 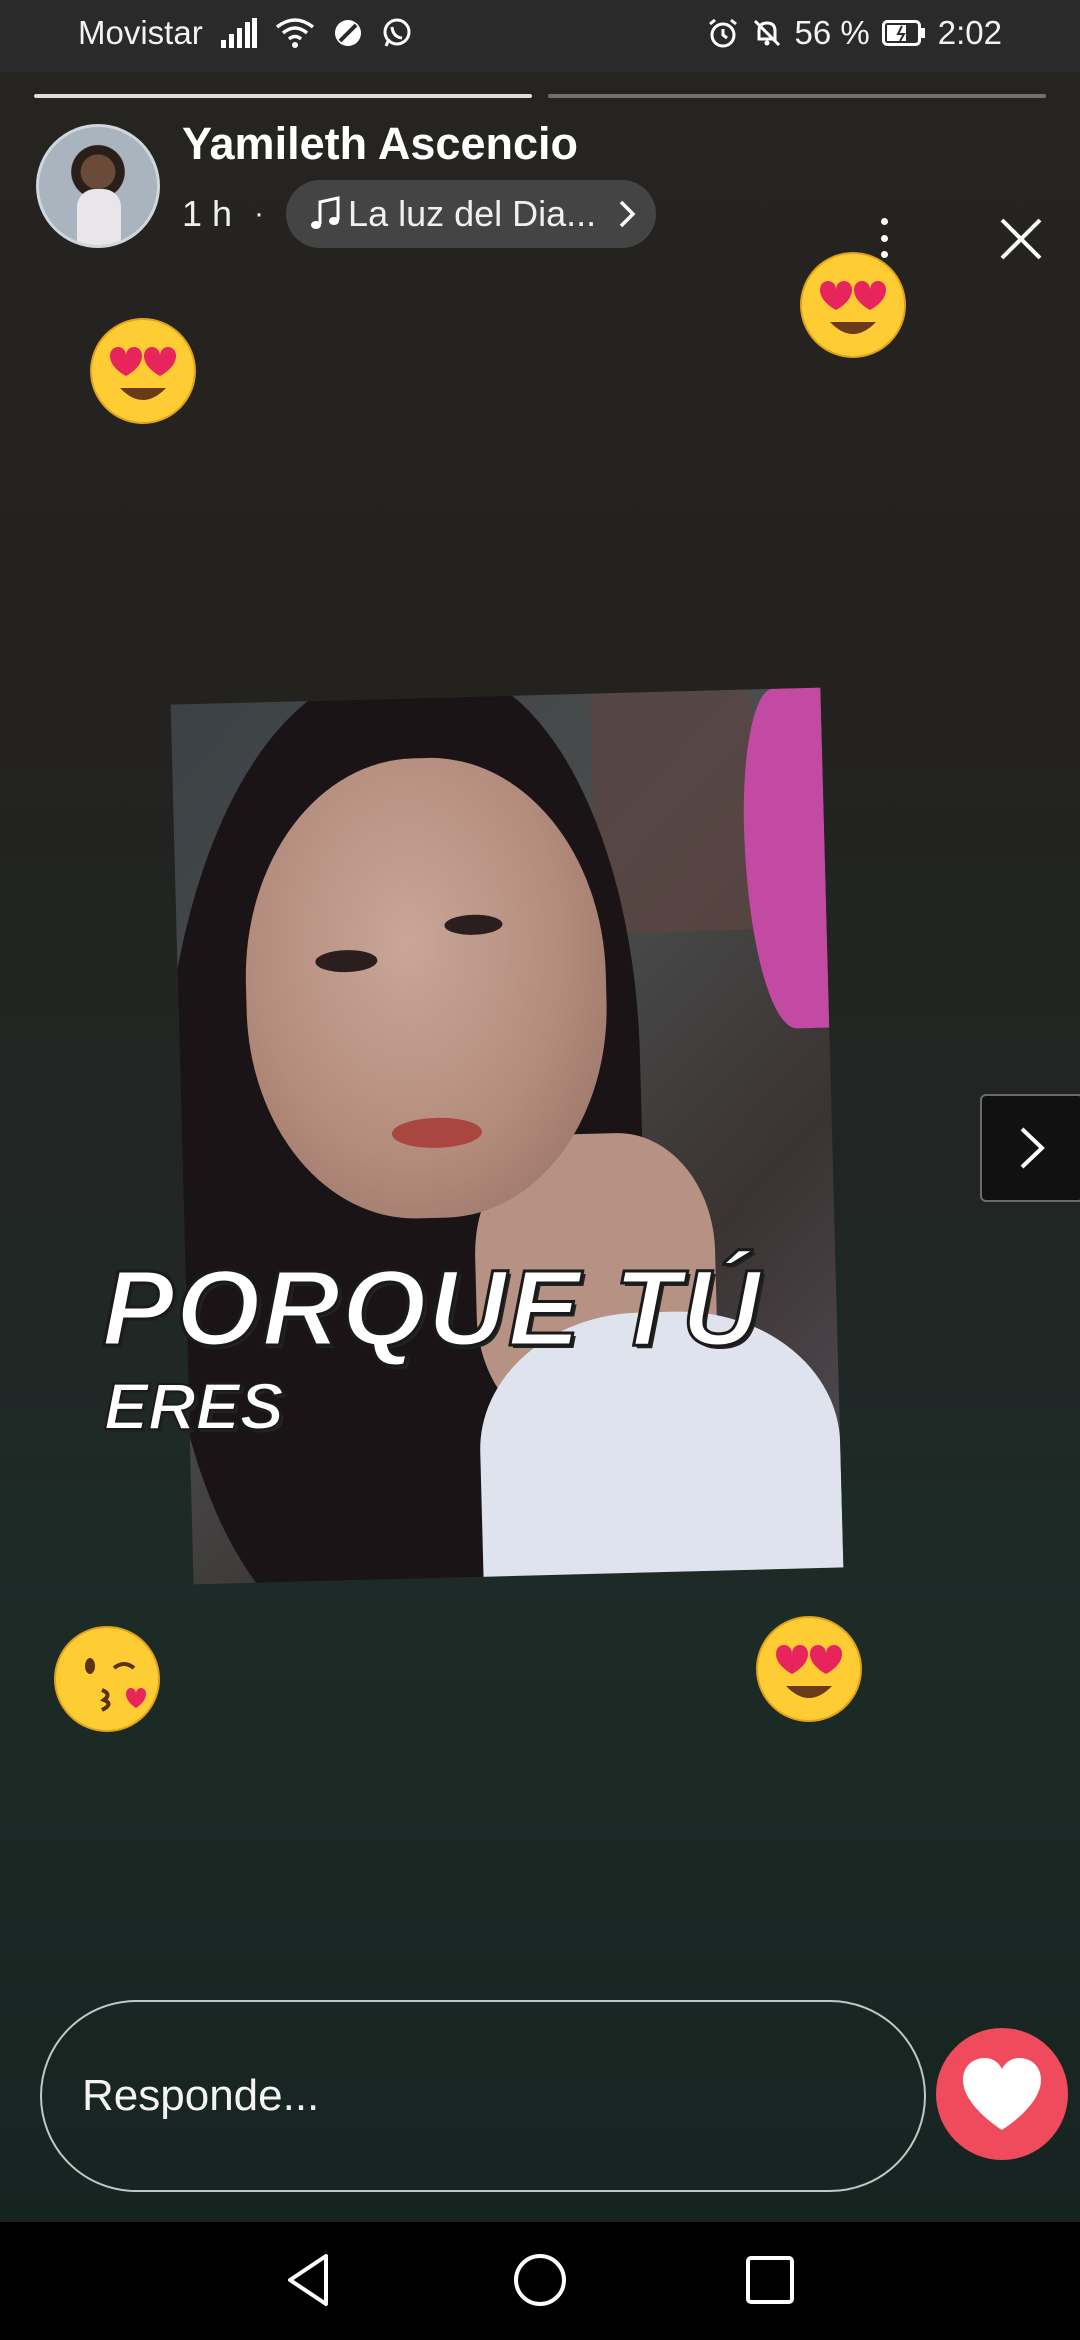 I want to click on kissing-heart-emoji, so click(x=107, y=1679).